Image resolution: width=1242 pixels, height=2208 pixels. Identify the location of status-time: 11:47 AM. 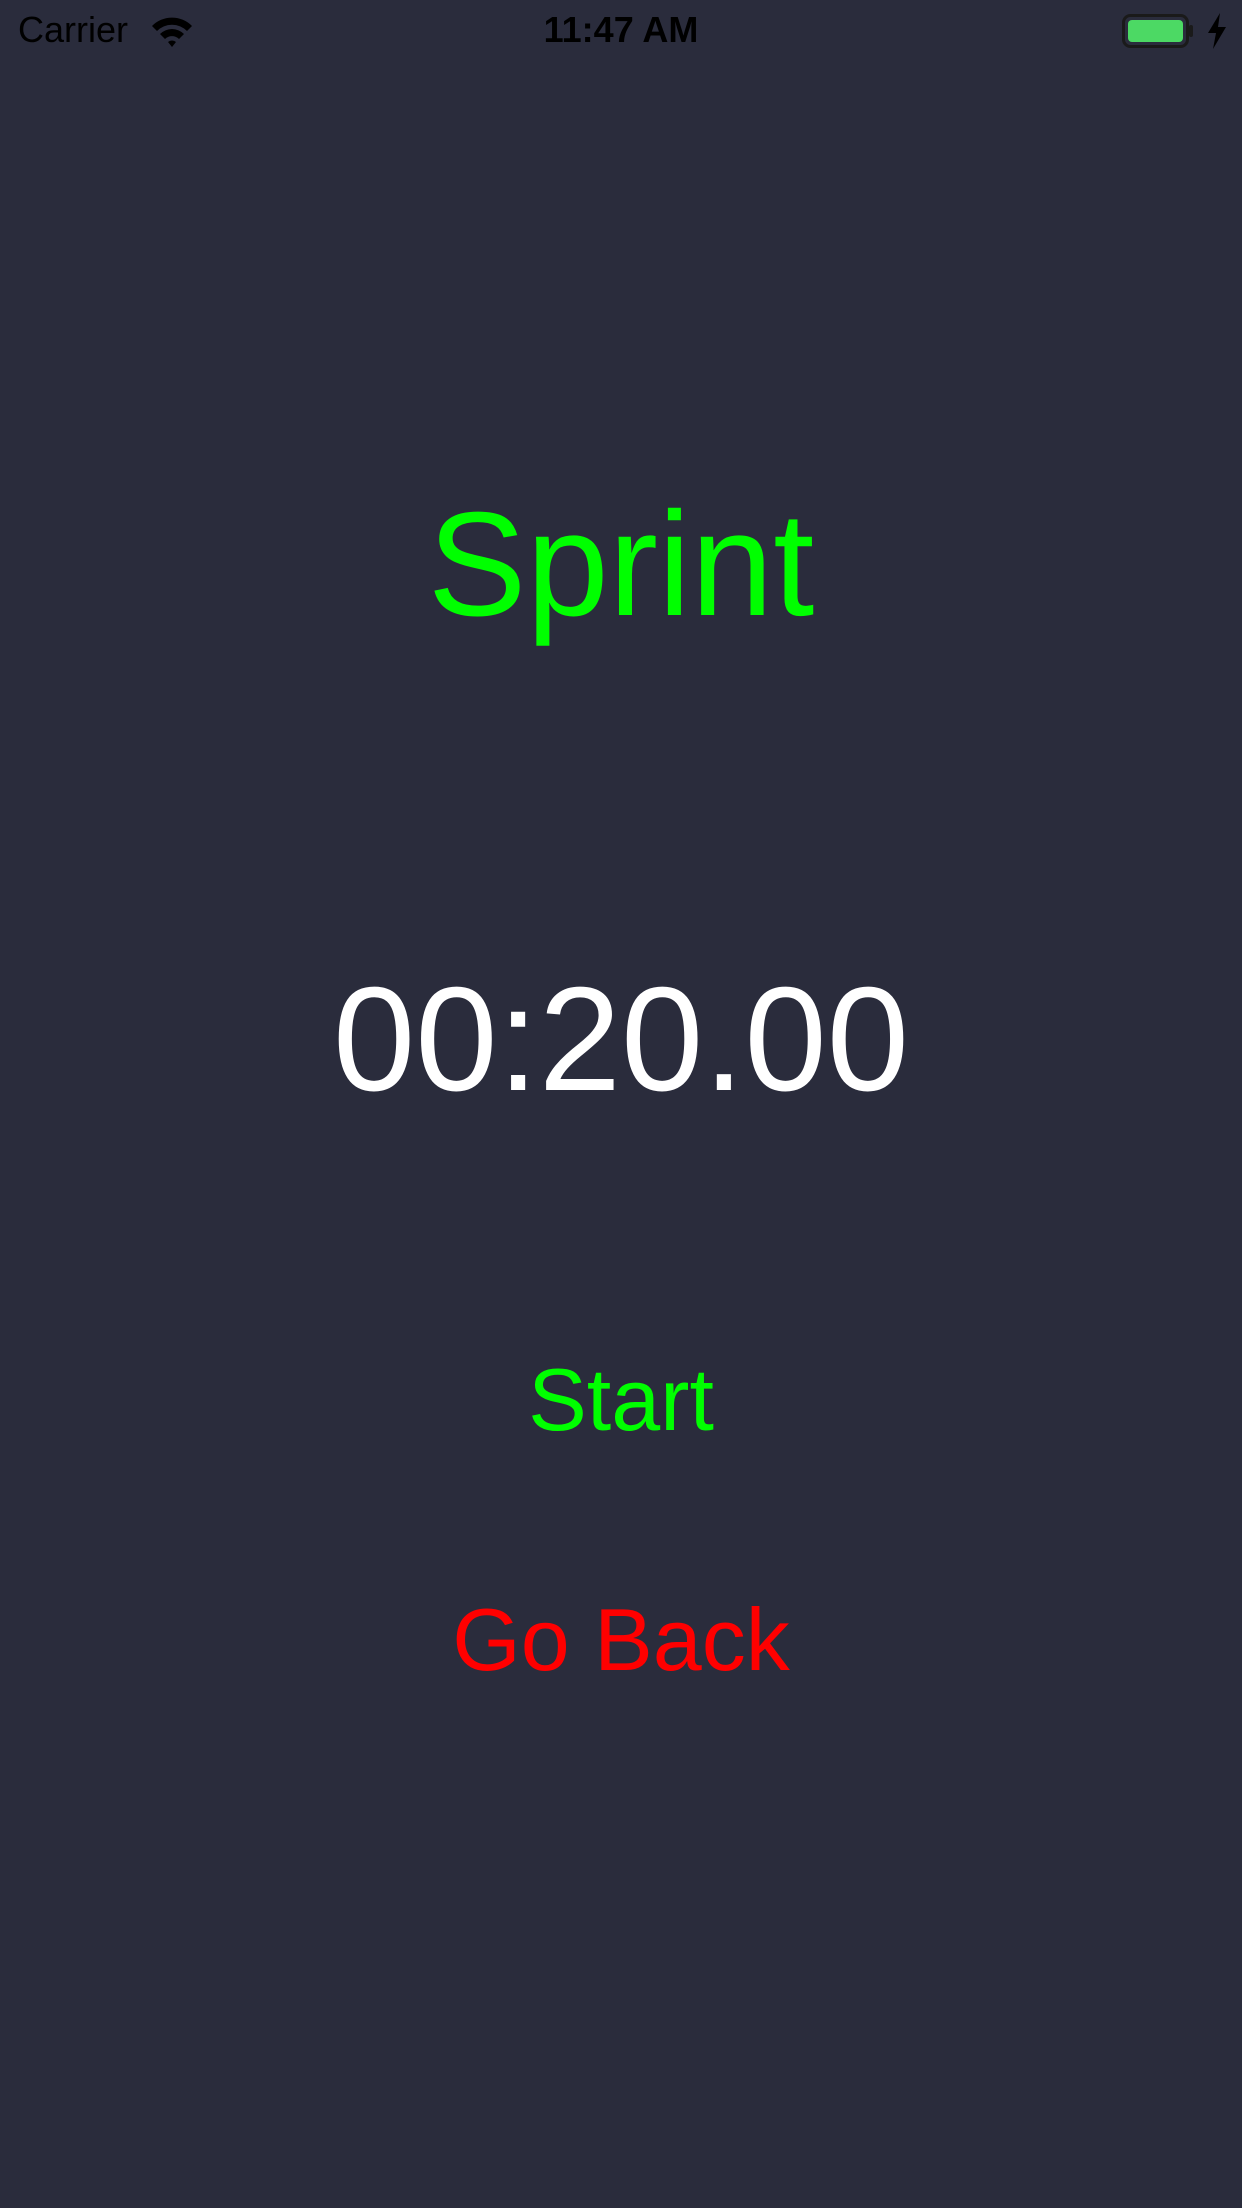
(621, 29).